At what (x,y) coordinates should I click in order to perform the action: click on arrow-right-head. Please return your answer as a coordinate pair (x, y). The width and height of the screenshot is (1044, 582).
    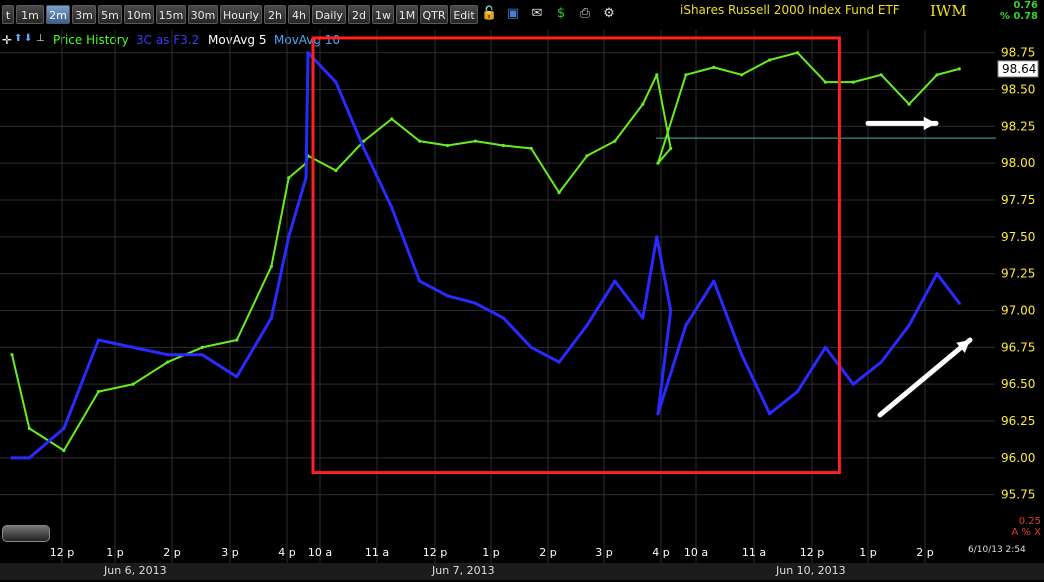
    Looking at the image, I should click on (929, 123).